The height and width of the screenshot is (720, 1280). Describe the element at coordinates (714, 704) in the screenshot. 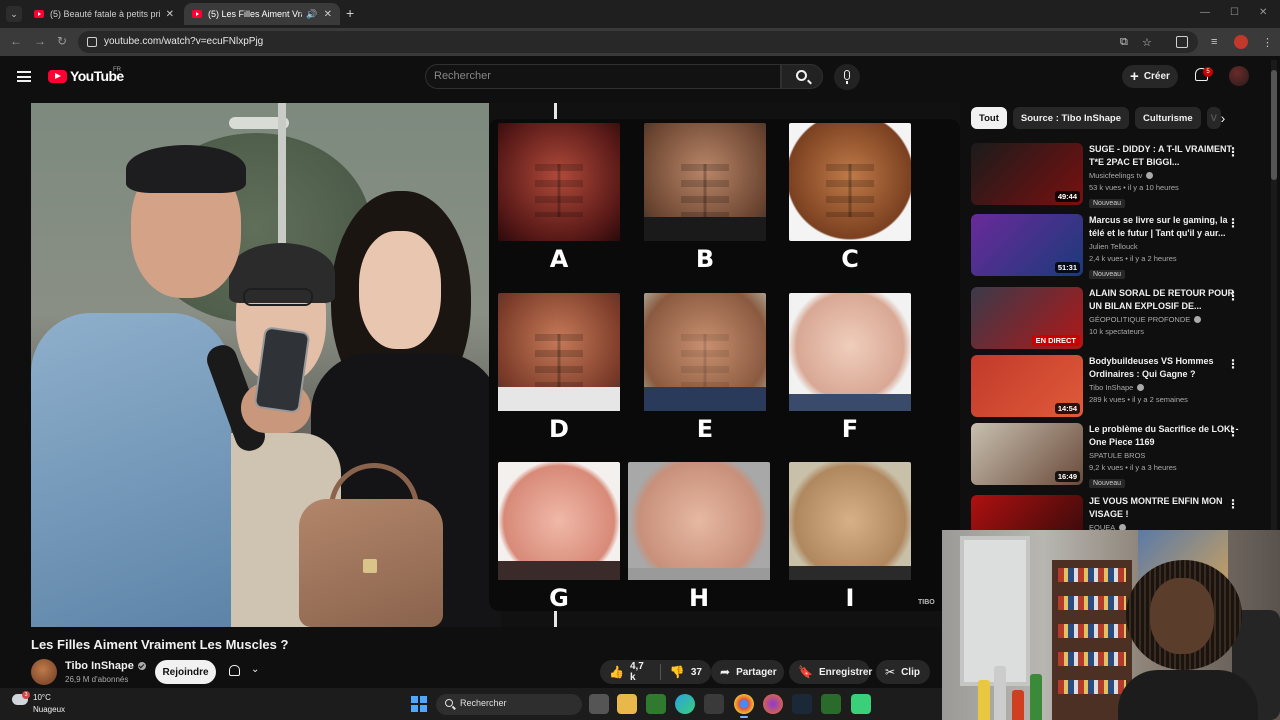

I see `store-icon` at that location.